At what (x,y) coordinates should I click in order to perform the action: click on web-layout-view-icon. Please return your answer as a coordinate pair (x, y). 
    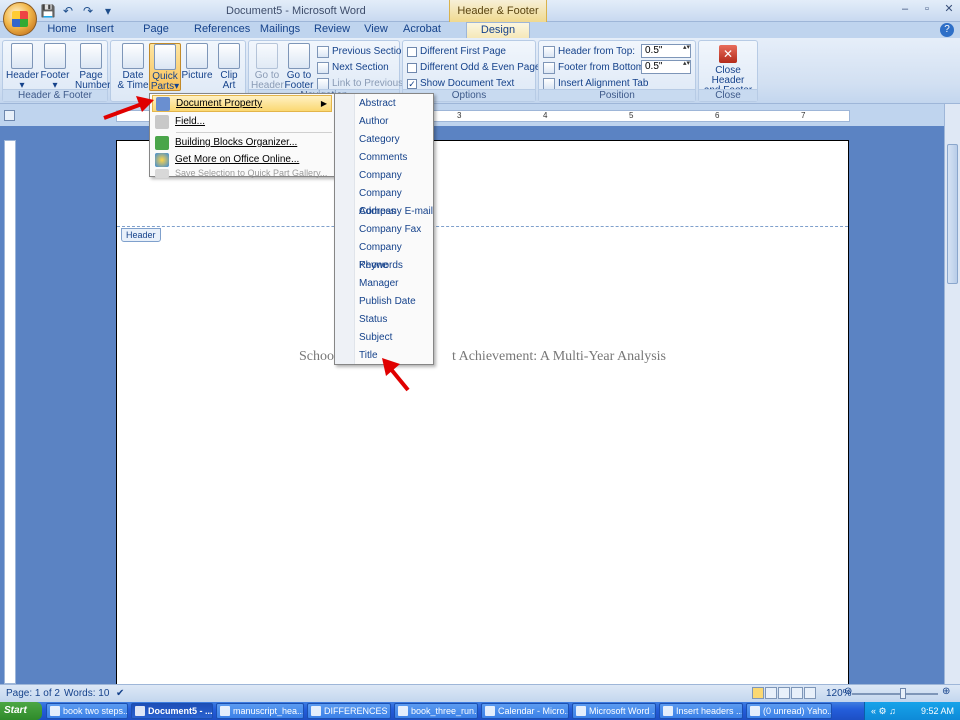
    Looking at the image, I should click on (784, 693).